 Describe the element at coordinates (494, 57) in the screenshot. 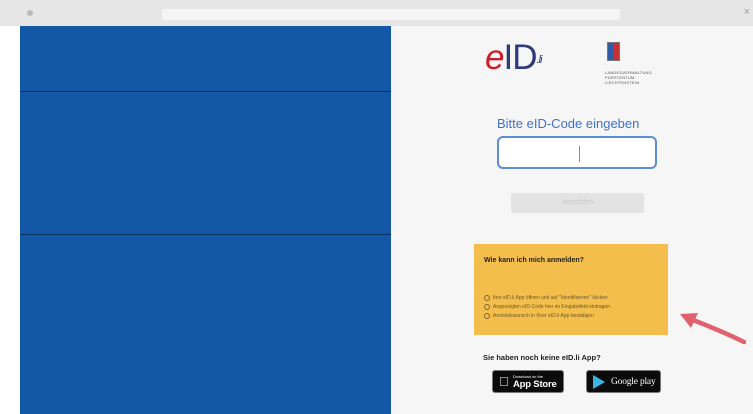

I see `logo-e: e` at that location.